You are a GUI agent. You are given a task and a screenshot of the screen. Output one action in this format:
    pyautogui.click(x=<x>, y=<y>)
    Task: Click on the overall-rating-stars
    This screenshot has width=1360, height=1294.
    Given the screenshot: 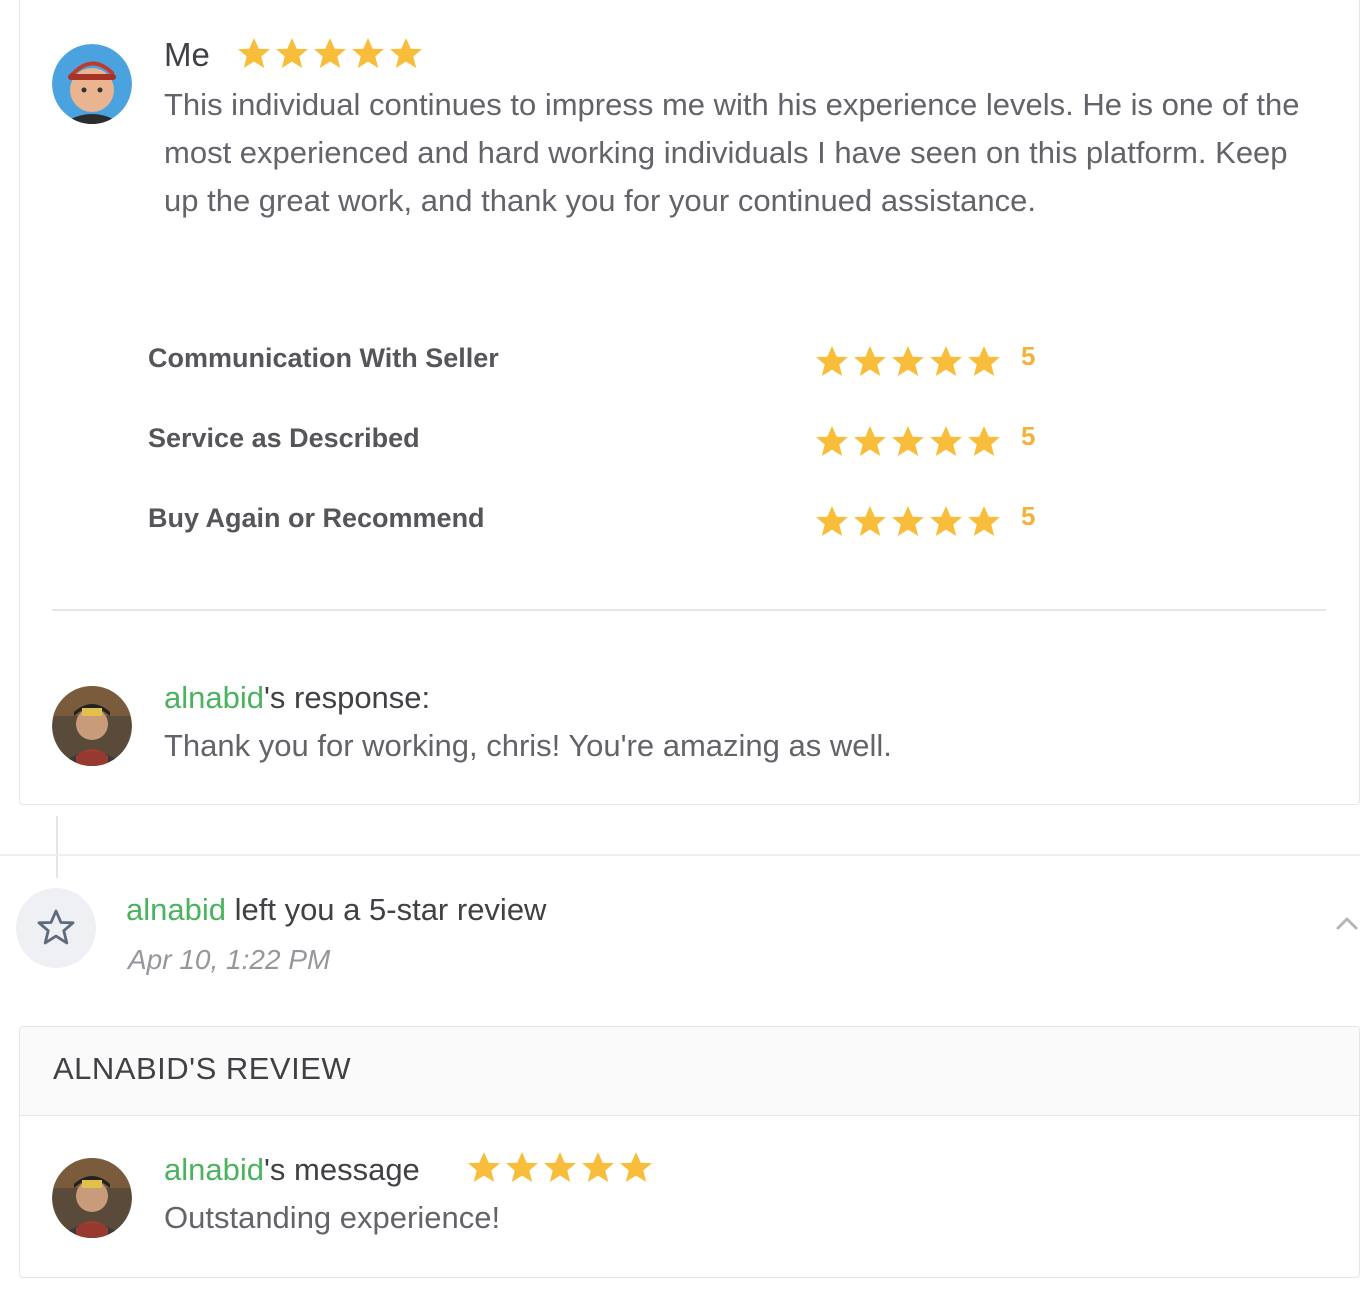 What is the action you would take?
    pyautogui.click(x=334, y=54)
    